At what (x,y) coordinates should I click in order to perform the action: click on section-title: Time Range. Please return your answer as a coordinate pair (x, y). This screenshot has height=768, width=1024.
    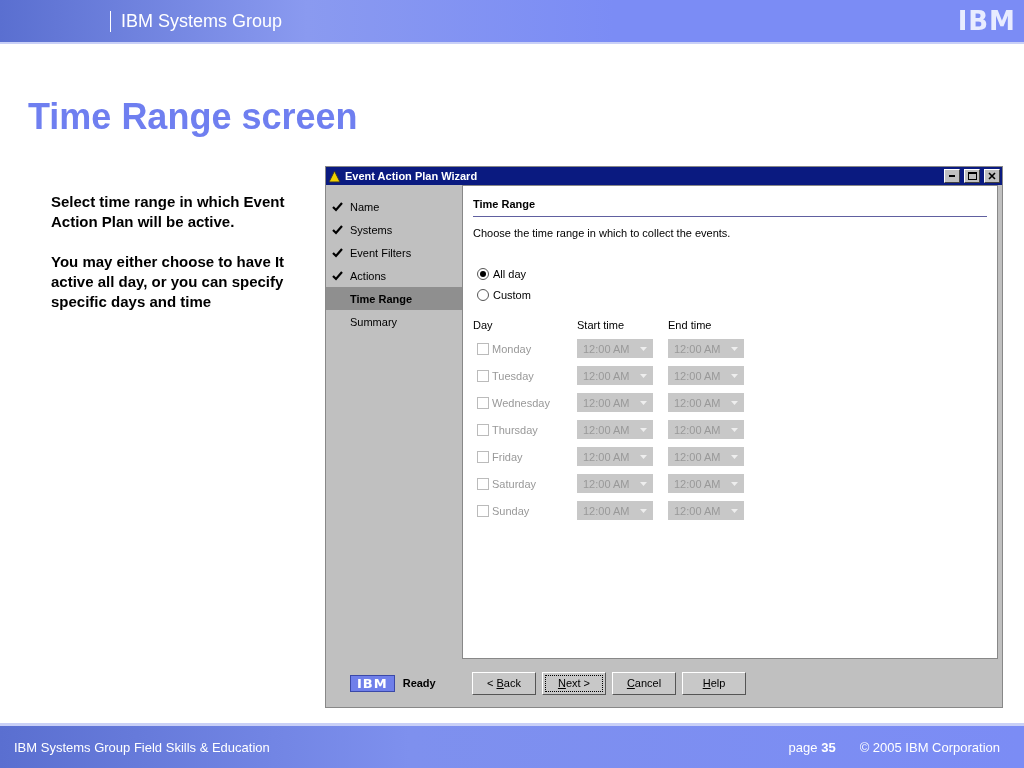
    Looking at the image, I should click on (730, 201).